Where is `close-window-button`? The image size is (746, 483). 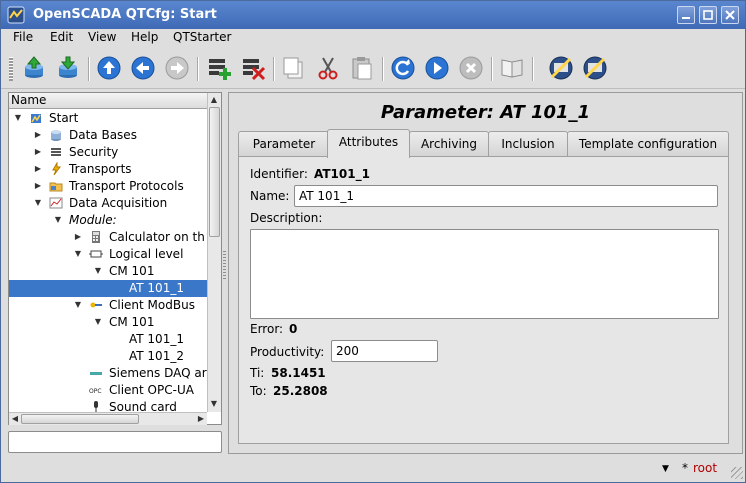 close-window-button is located at coordinates (730, 15).